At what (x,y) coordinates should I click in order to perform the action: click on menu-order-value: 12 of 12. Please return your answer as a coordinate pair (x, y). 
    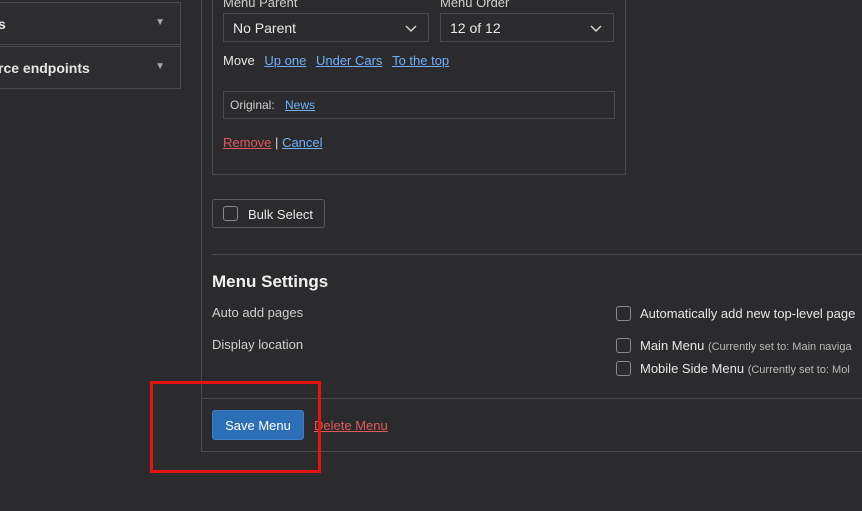
    Looking at the image, I should click on (475, 28).